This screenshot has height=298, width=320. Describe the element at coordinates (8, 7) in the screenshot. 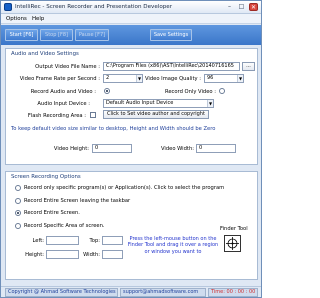

I see `app-icon` at that location.